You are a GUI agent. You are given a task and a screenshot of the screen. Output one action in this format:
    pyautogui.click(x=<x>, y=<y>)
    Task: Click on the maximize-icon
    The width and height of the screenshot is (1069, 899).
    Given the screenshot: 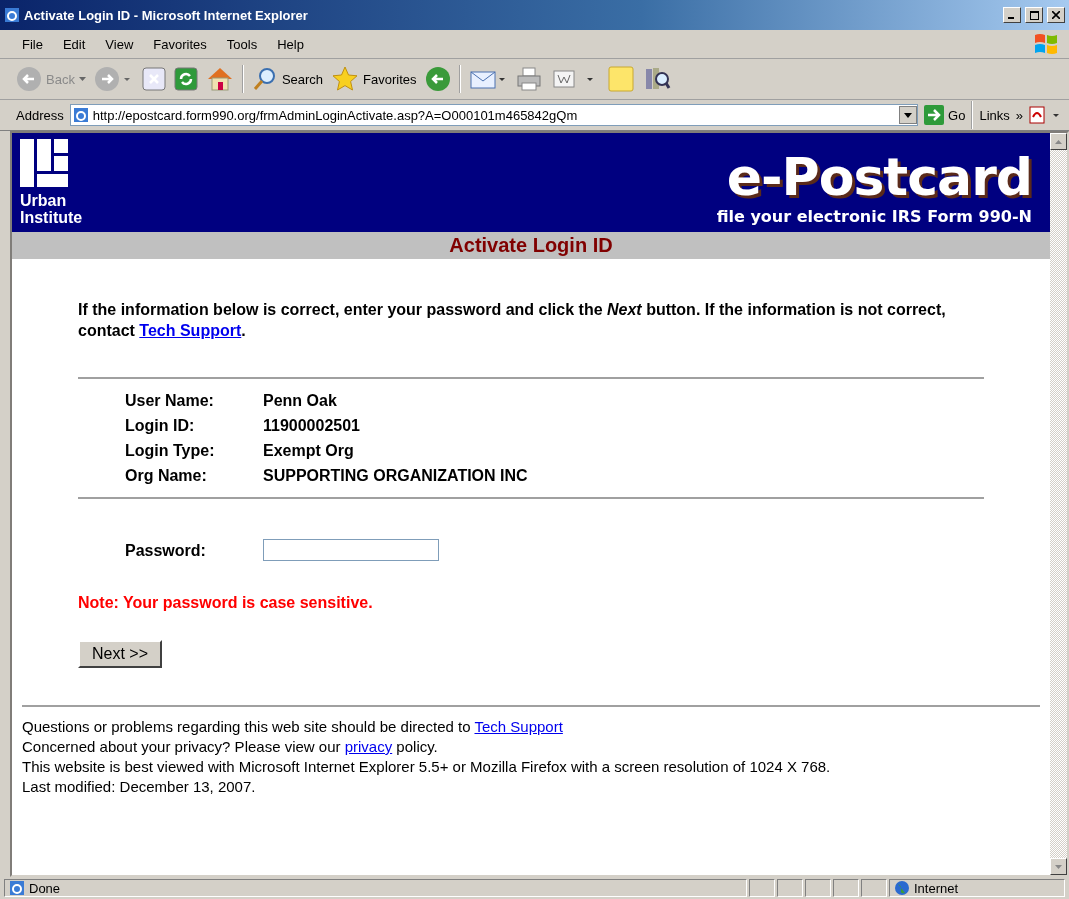 What is the action you would take?
    pyautogui.click(x=1034, y=15)
    